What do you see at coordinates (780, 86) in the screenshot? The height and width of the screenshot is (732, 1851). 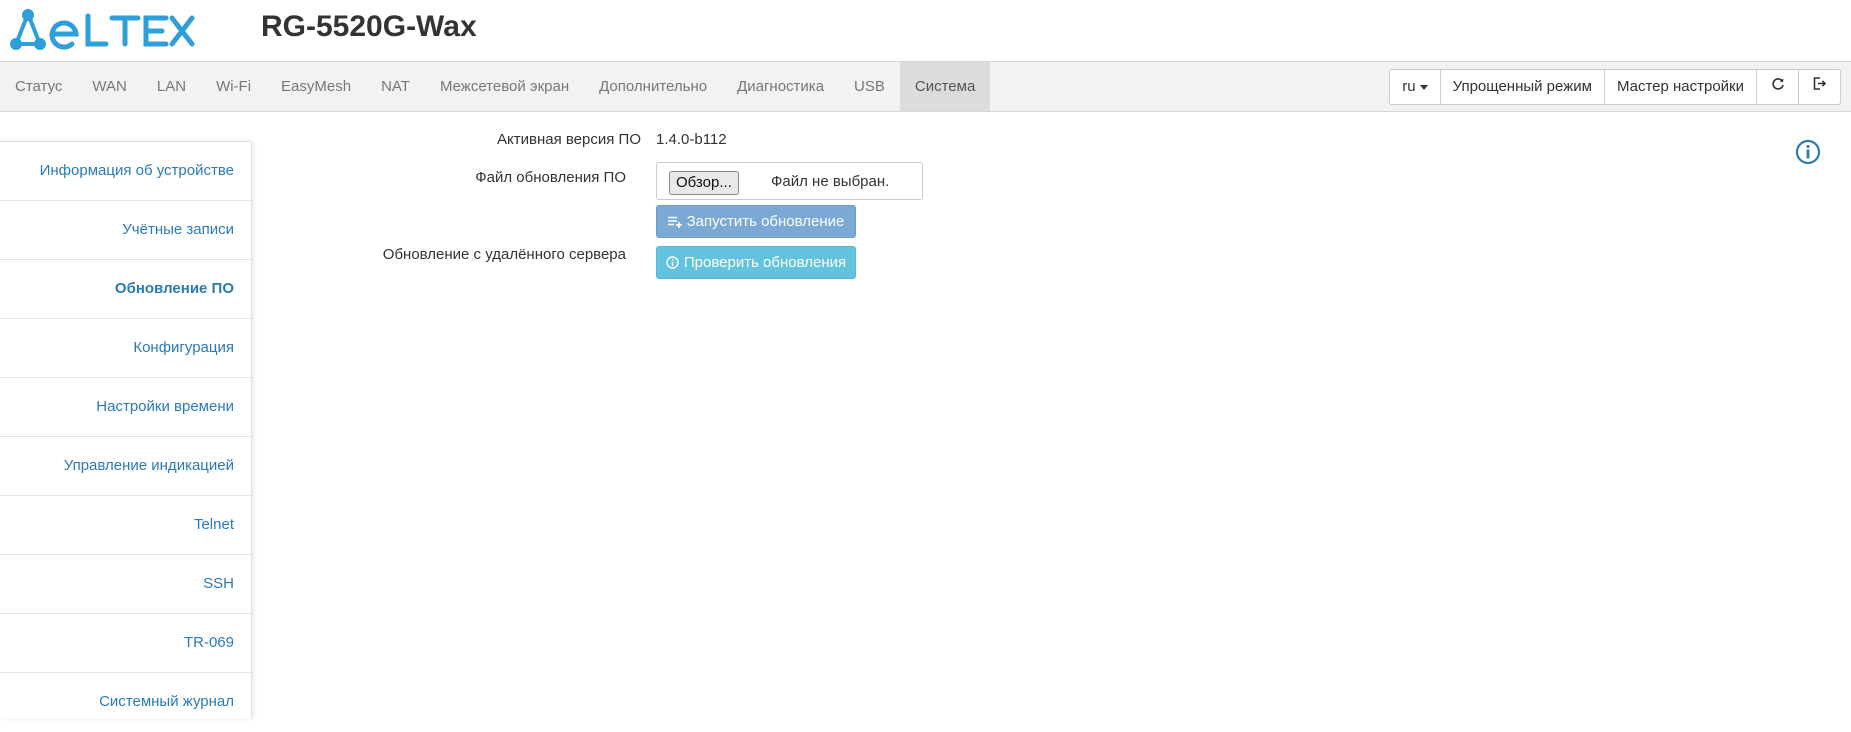 I see `tab-diagnostics: Диагностика` at bounding box center [780, 86].